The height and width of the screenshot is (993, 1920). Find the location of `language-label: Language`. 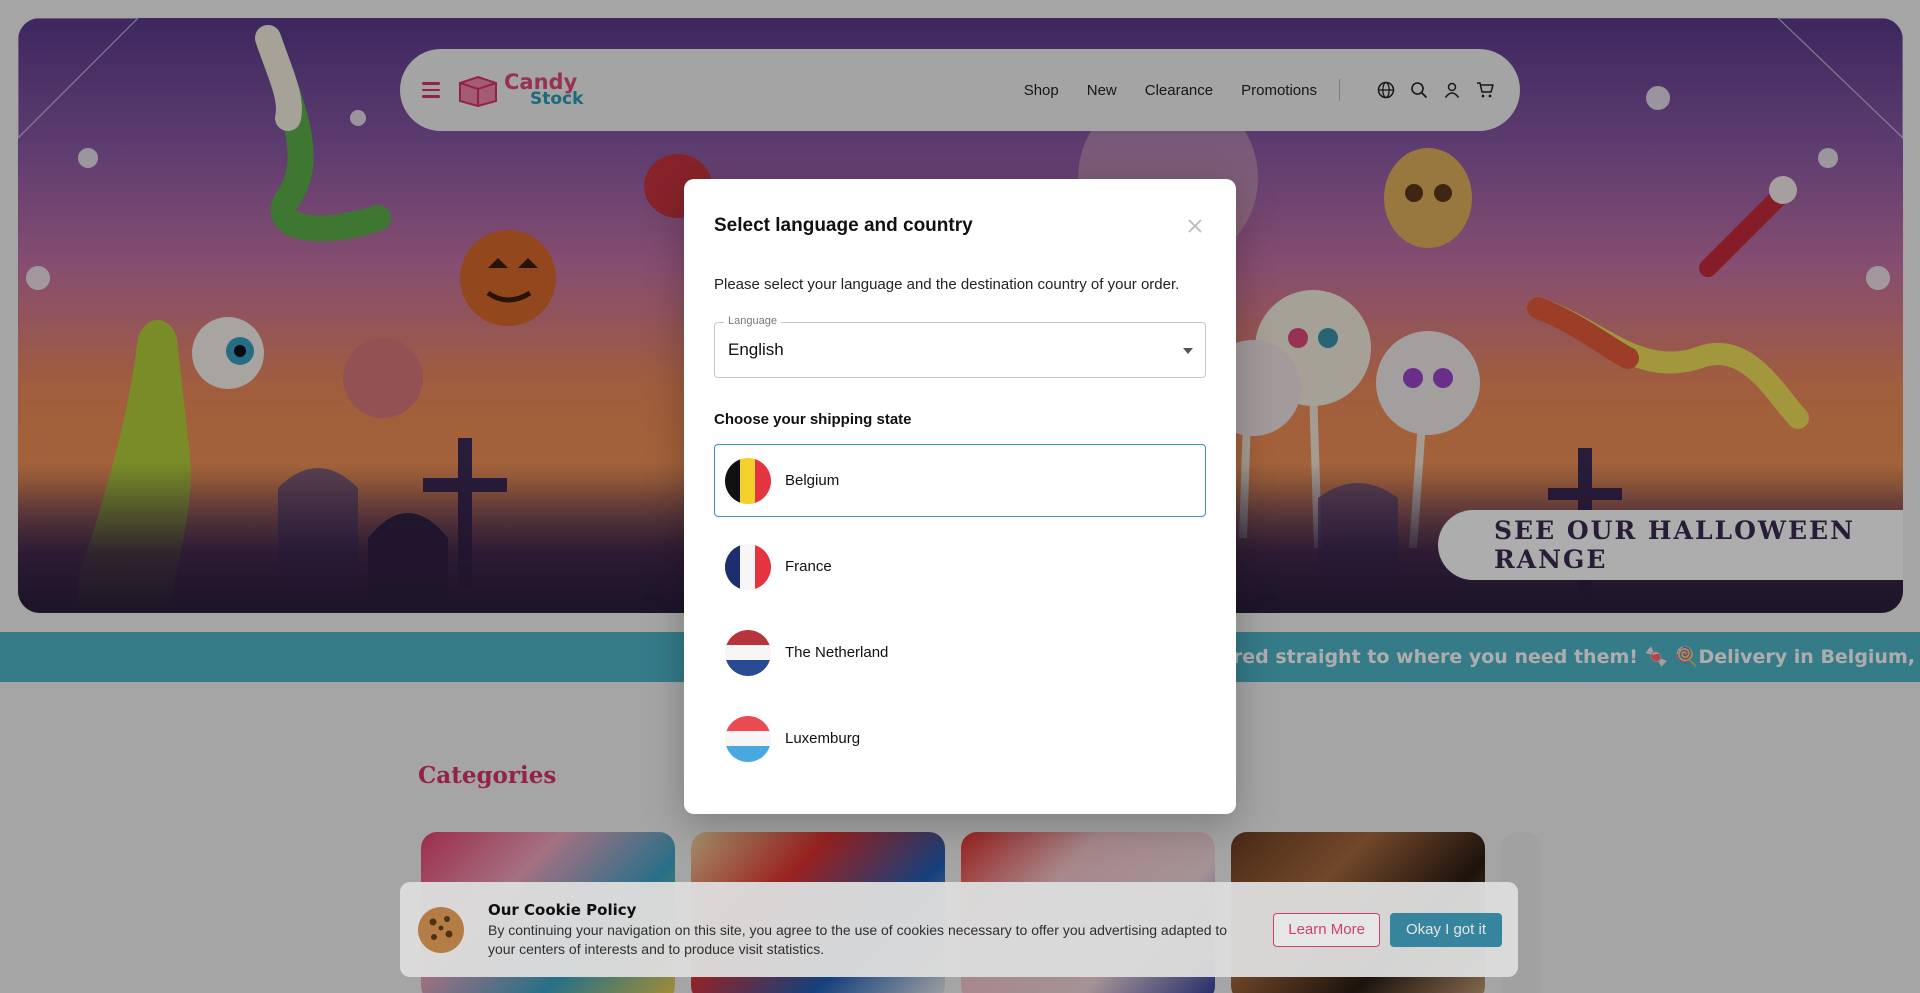

language-label: Language is located at coordinates (752, 321).